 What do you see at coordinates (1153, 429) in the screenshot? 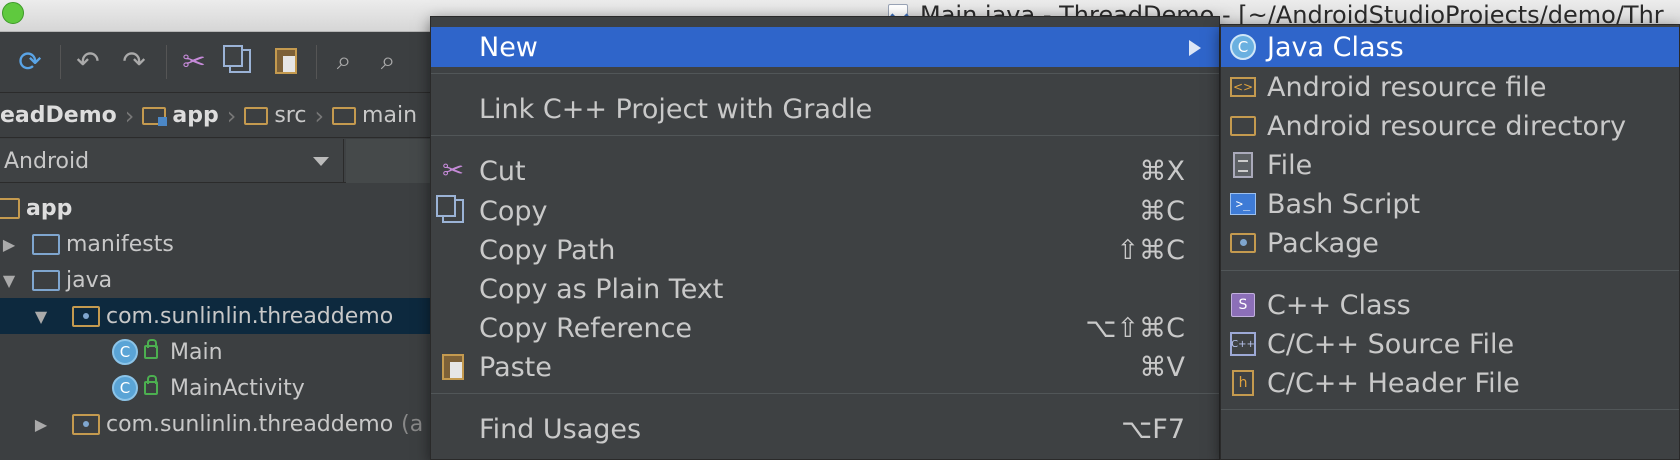
I see `menu-item-shortcut: ⌥F7` at bounding box center [1153, 429].